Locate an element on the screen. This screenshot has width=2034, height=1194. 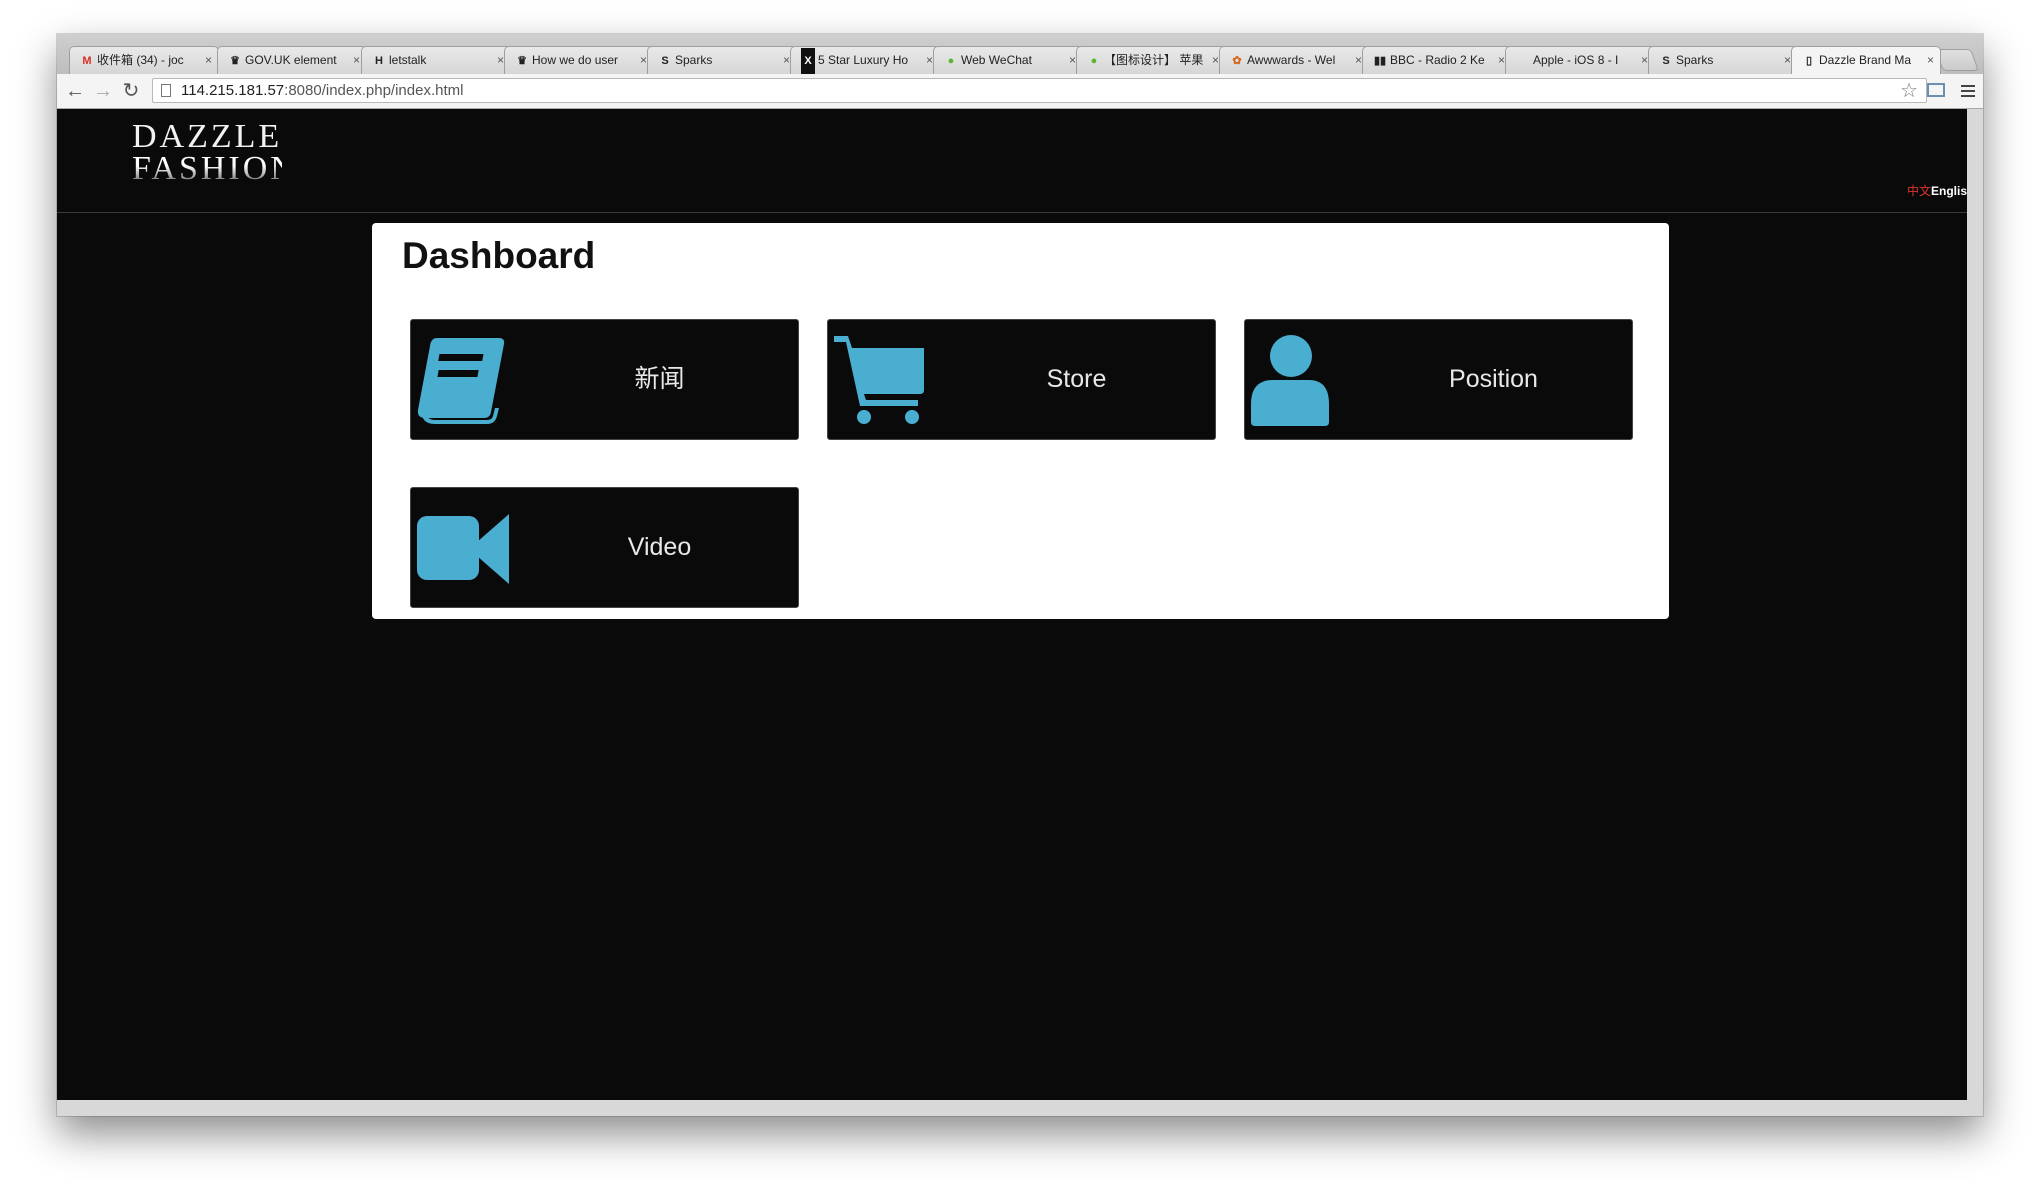
new-tab-button is located at coordinates (1957, 60).